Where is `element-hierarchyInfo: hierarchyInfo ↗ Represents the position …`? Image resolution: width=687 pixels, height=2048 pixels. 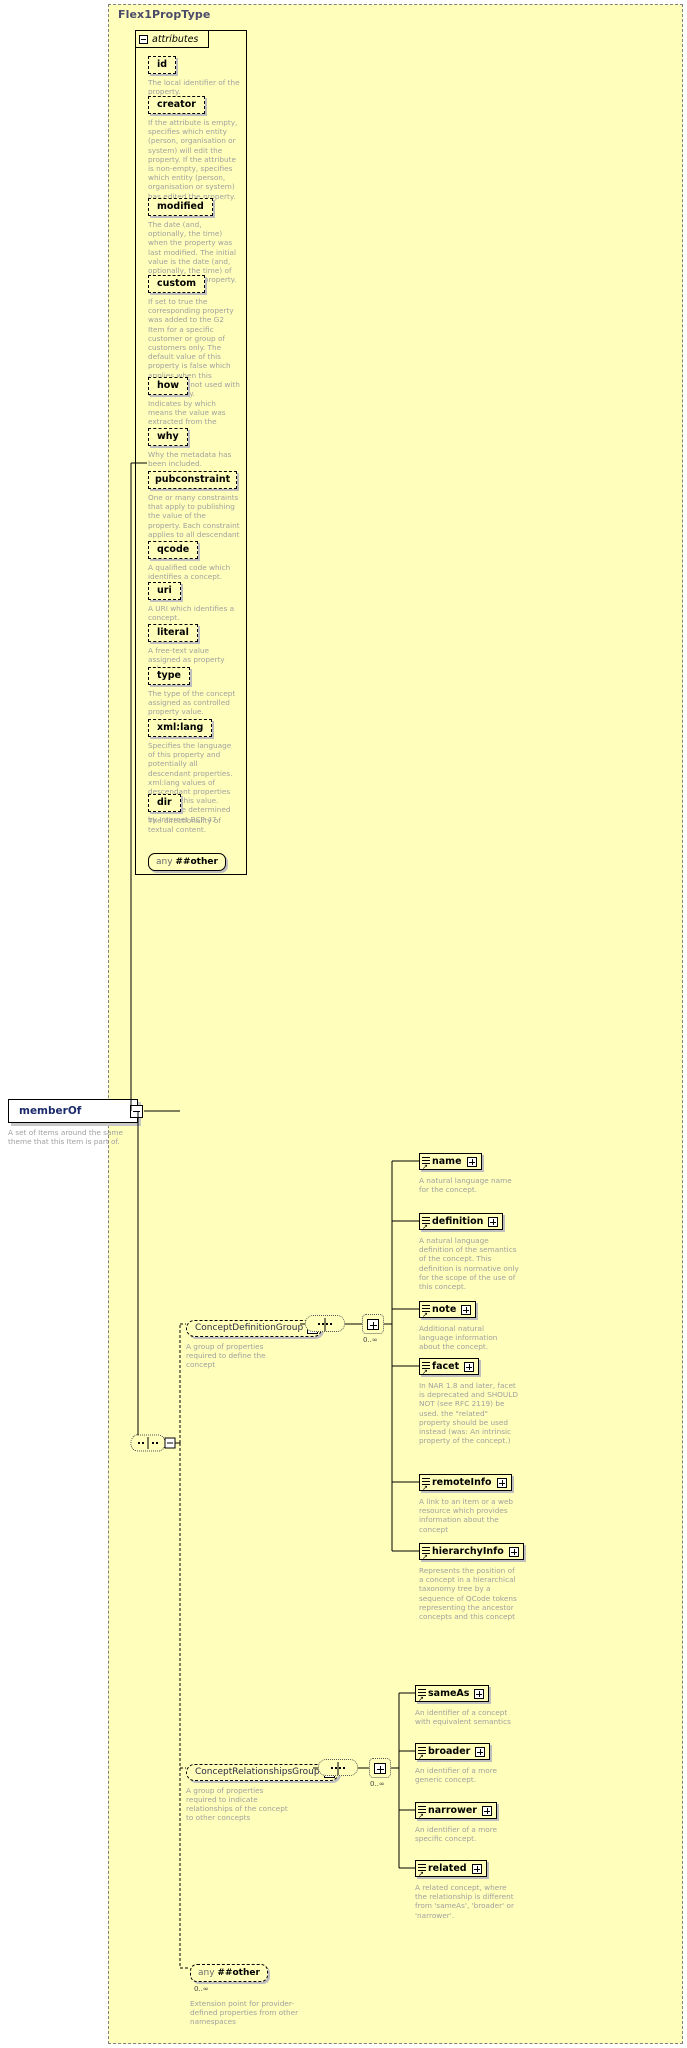 element-hierarchyInfo: hierarchyInfo ↗ Represents the position … is located at coordinates (471, 1581).